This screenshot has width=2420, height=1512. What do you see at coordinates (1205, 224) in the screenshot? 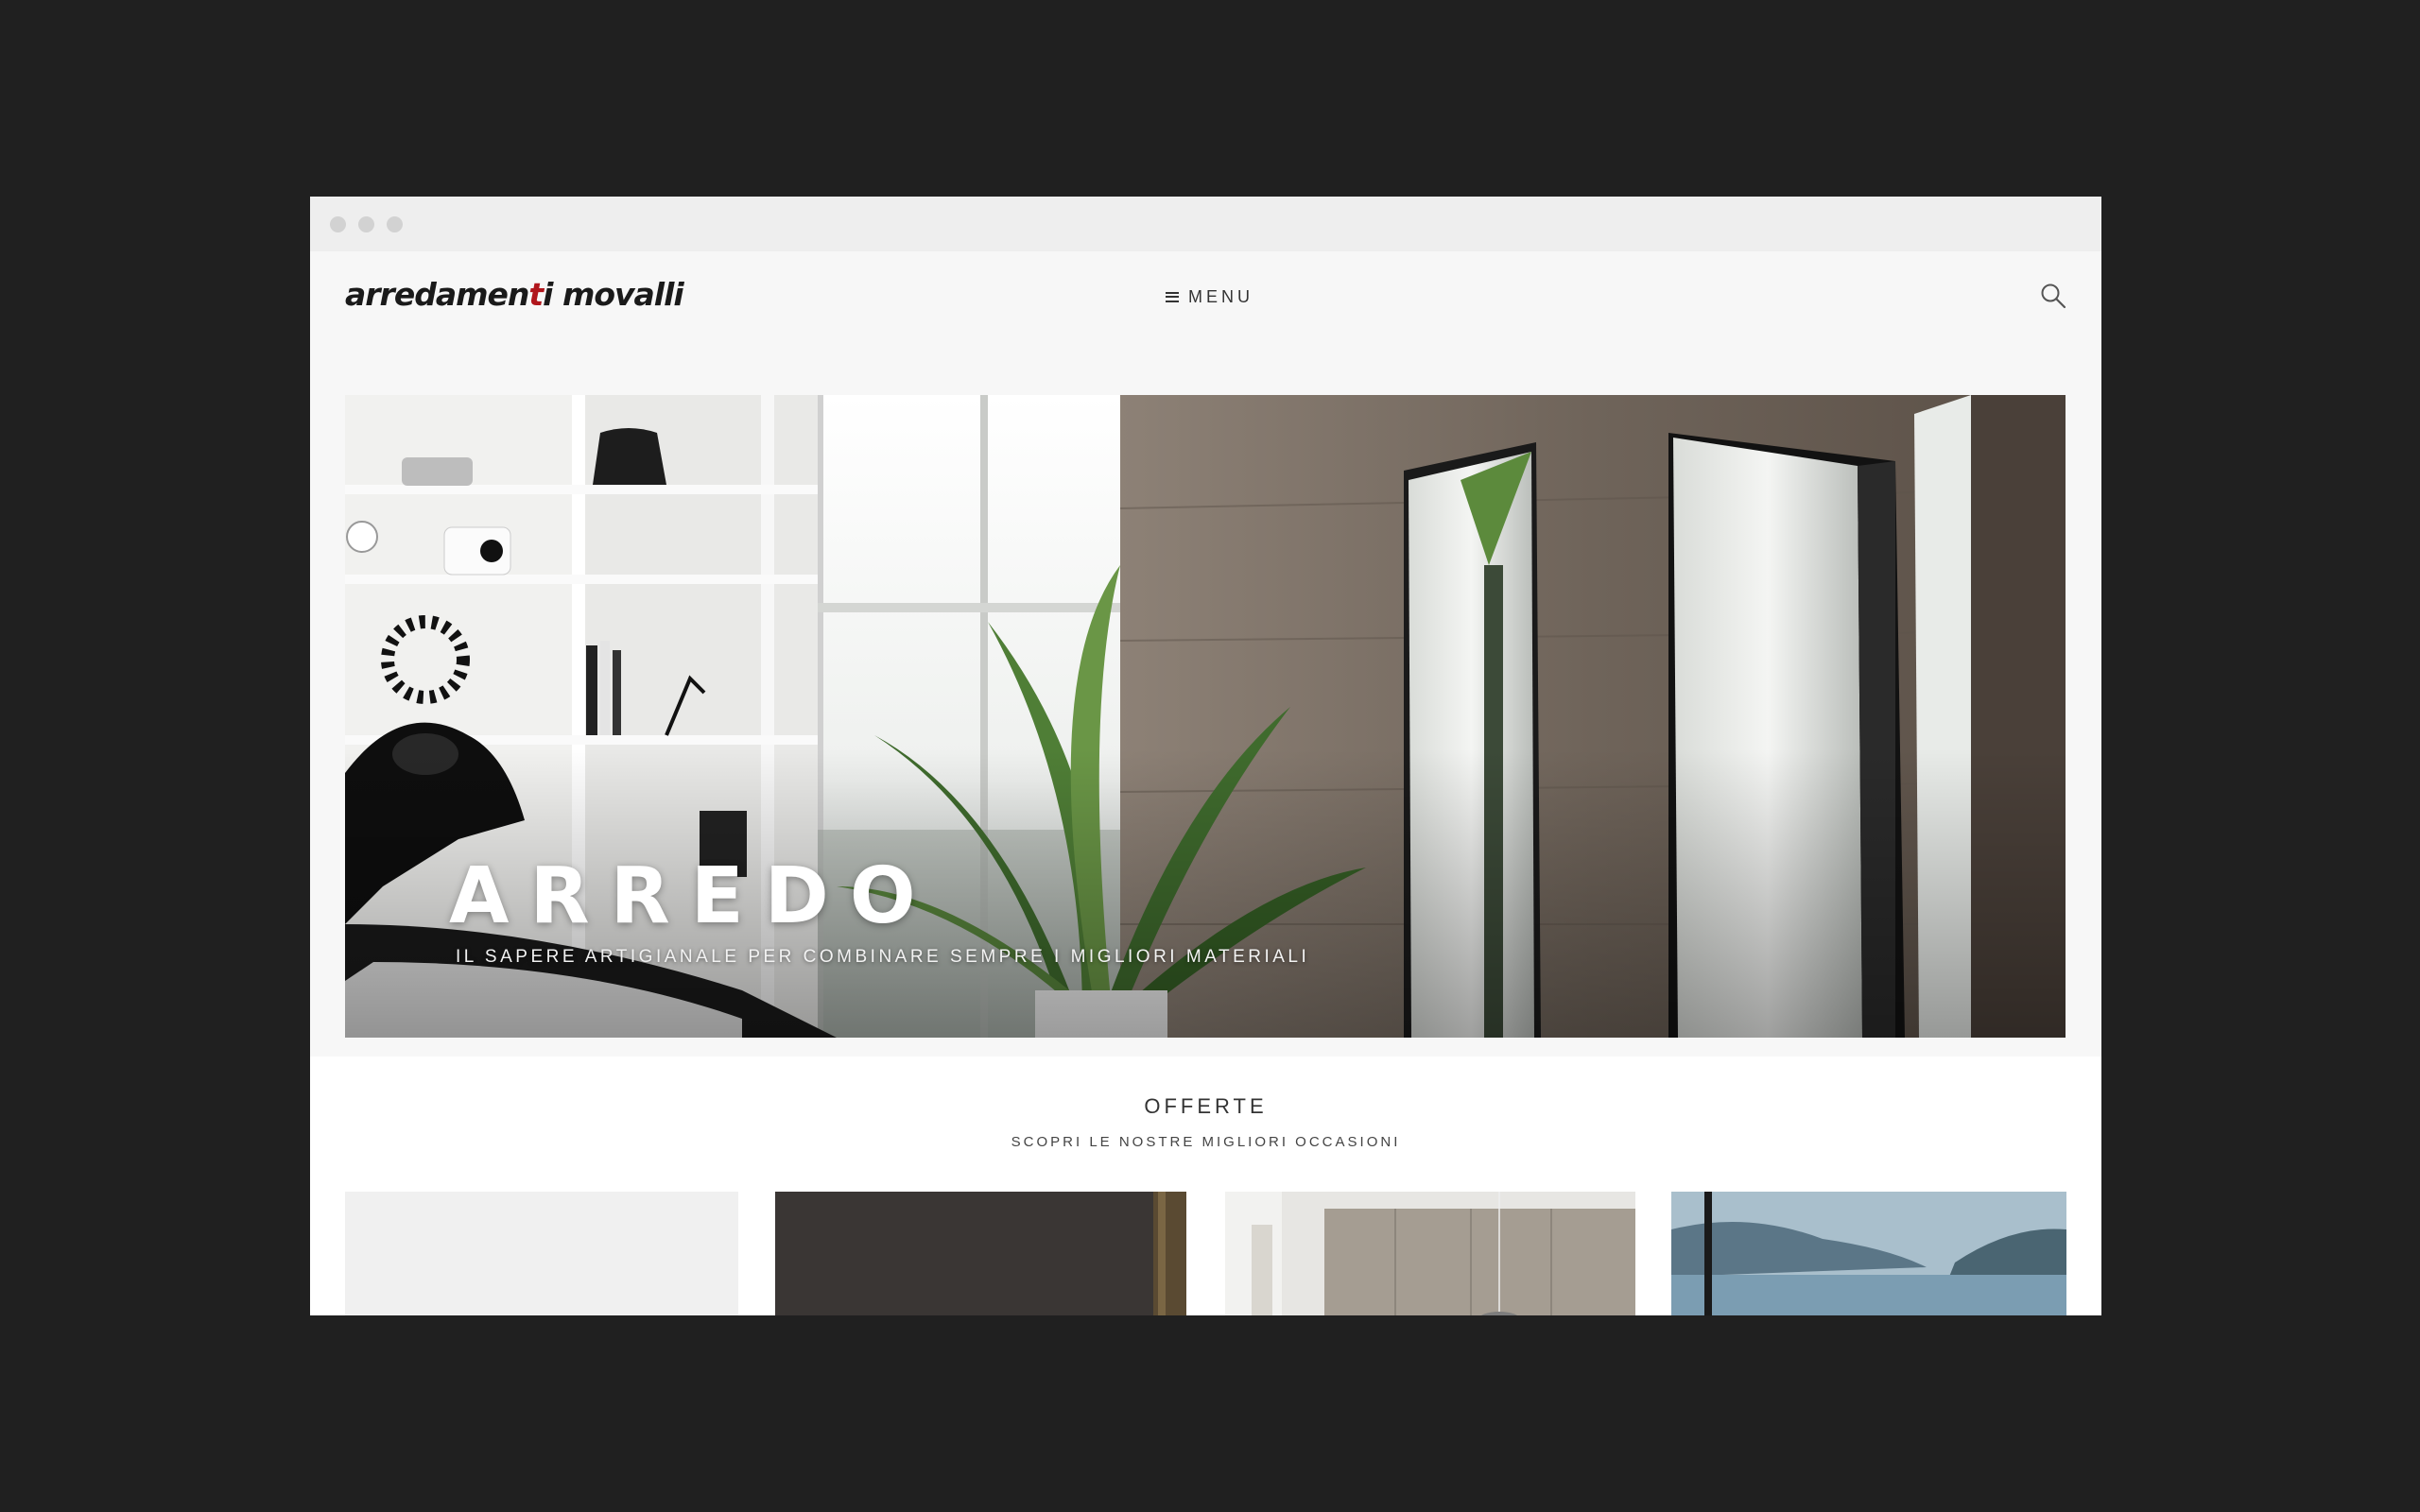
I see `window-titlebar` at bounding box center [1205, 224].